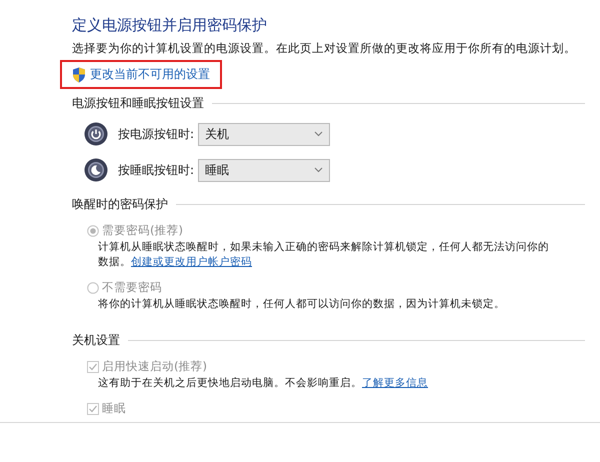  What do you see at coordinates (264, 134) in the screenshot?
I see `dropdown: 关机` at bounding box center [264, 134].